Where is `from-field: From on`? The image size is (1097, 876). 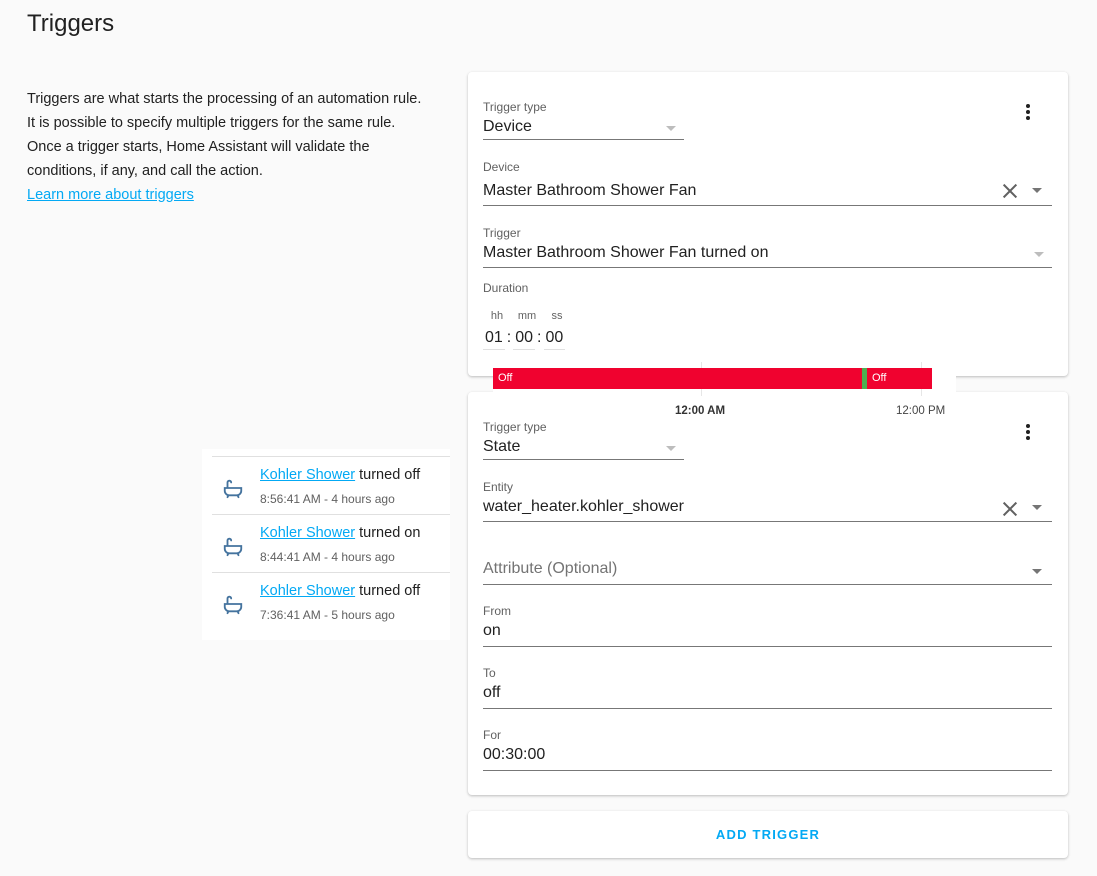 from-field: From on is located at coordinates (767, 625).